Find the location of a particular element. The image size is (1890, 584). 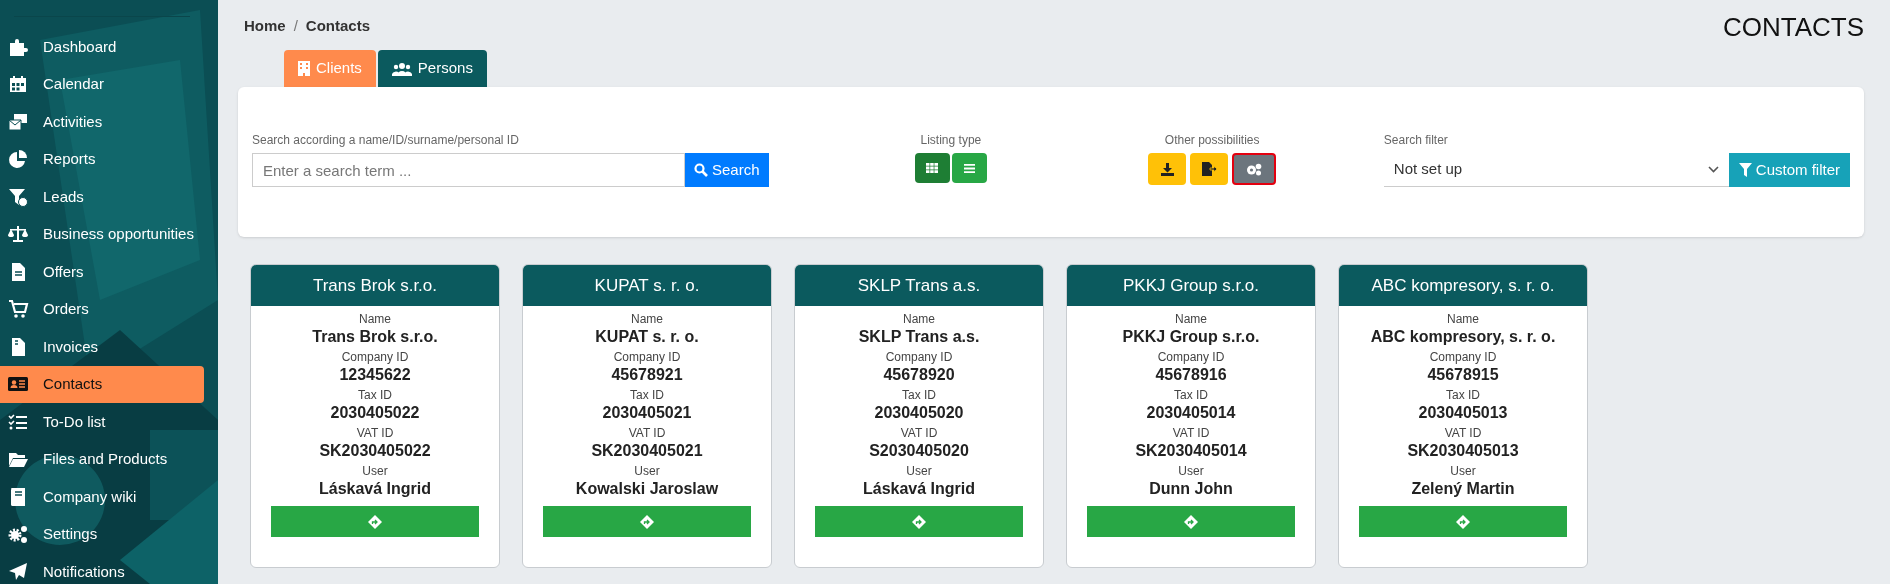

sidebar-item: Invoices is located at coordinates (102, 347).